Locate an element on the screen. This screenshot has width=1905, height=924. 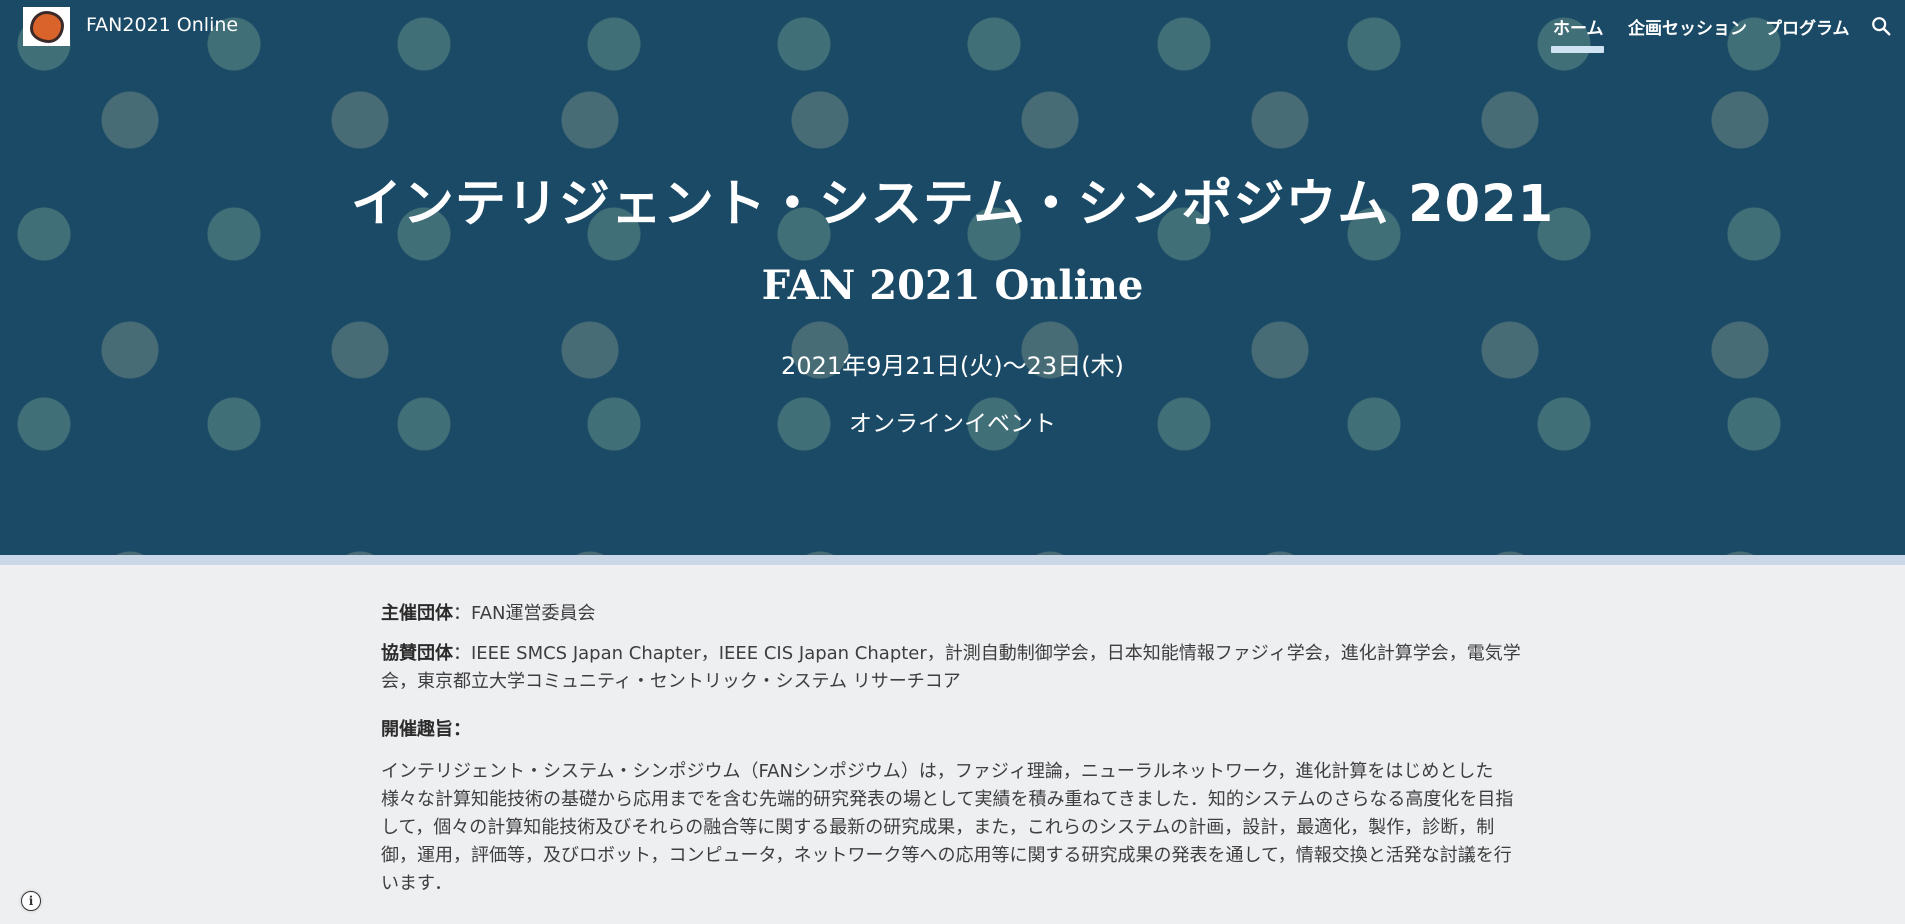
hero-title: インテリジェント・システム・シンポジウム 2021 is located at coordinates (952, 204).